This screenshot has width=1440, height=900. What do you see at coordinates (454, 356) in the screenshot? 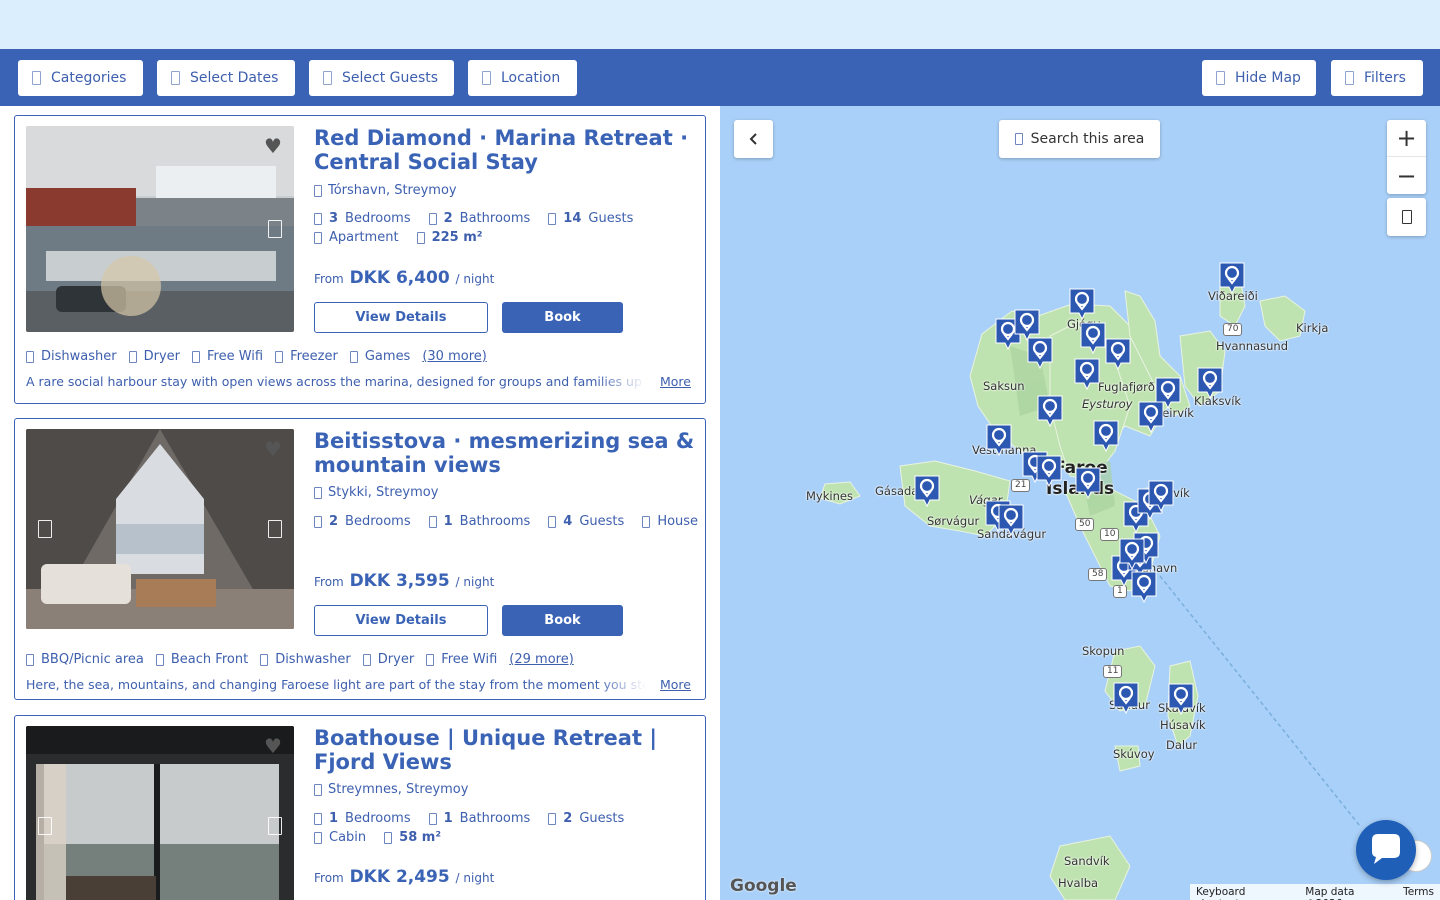
I see `more-amenities-link: (30 more)` at bounding box center [454, 356].